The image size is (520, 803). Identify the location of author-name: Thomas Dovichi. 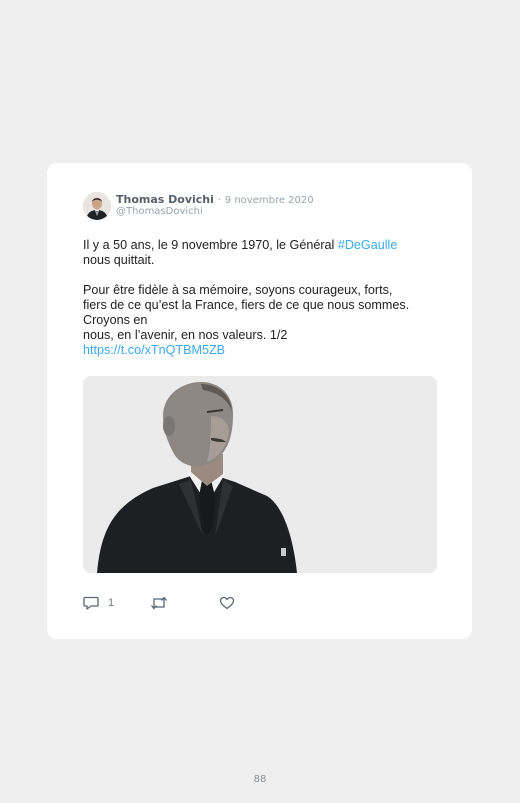
(165, 199).